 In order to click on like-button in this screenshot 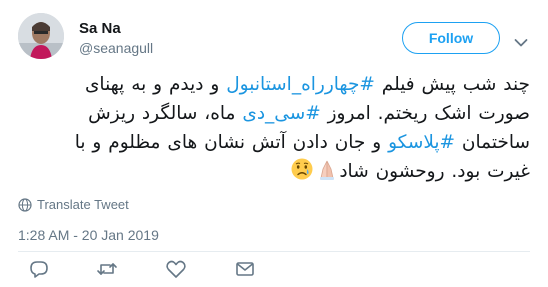, I will do `click(176, 269)`.